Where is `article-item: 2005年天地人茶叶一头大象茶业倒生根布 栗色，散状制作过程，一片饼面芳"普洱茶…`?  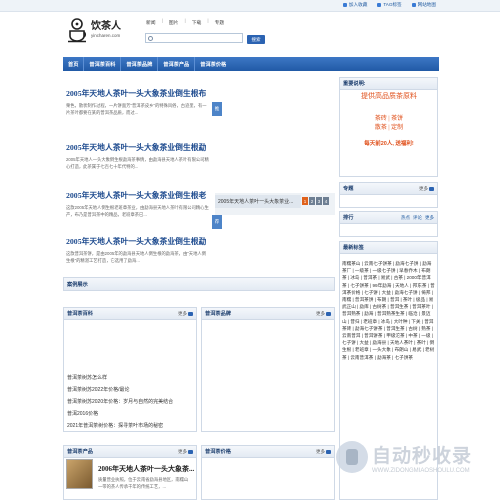 article-item: 2005年天地人茶叶一头大象茶业倒生根布 栗色，散状制作过程，一片饼面芳"普洱茶… is located at coordinates (137, 102).